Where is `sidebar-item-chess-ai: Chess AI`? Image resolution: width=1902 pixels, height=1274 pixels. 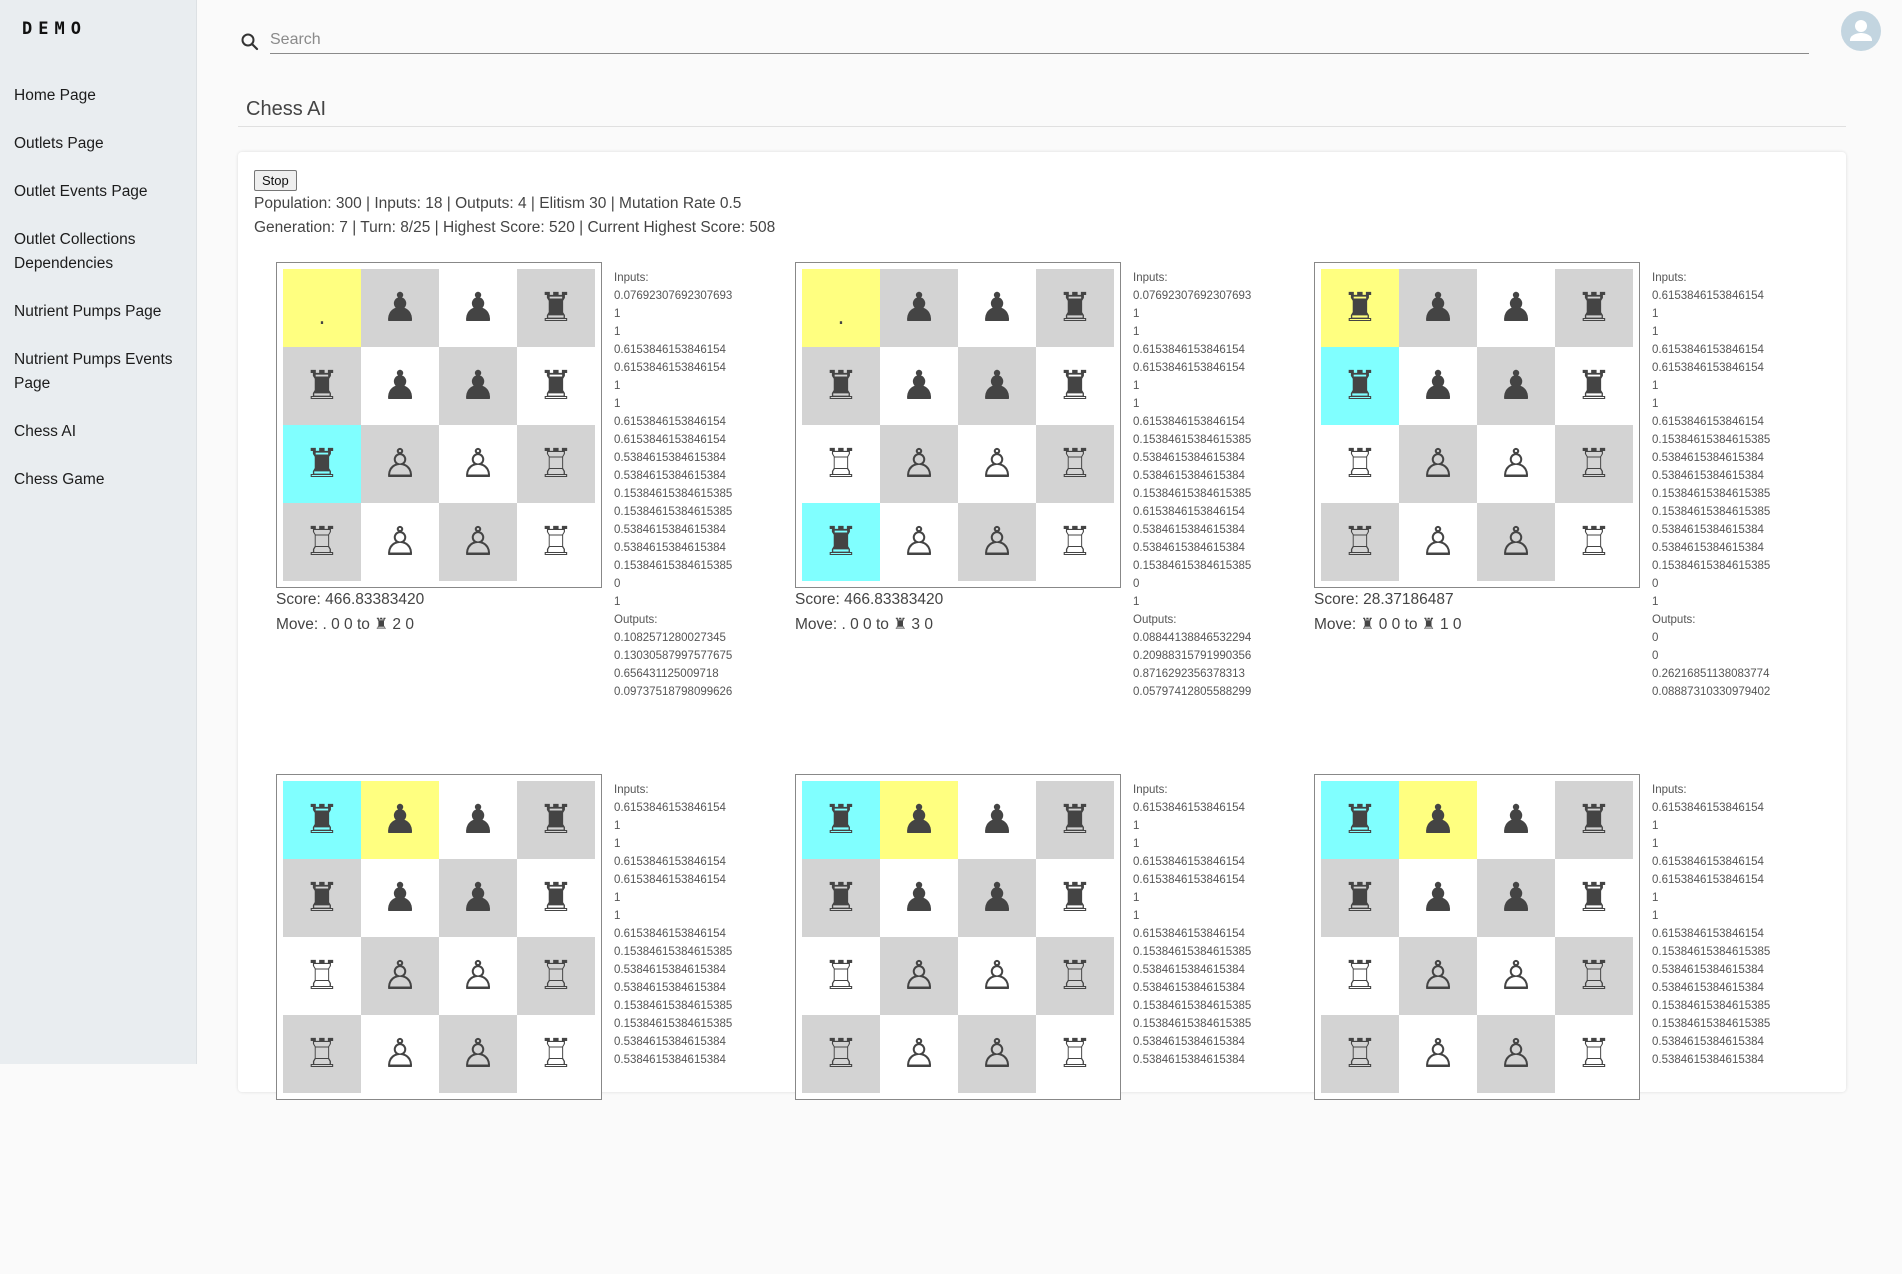
sidebar-item-chess-ai: Chess AI is located at coordinates (101, 432).